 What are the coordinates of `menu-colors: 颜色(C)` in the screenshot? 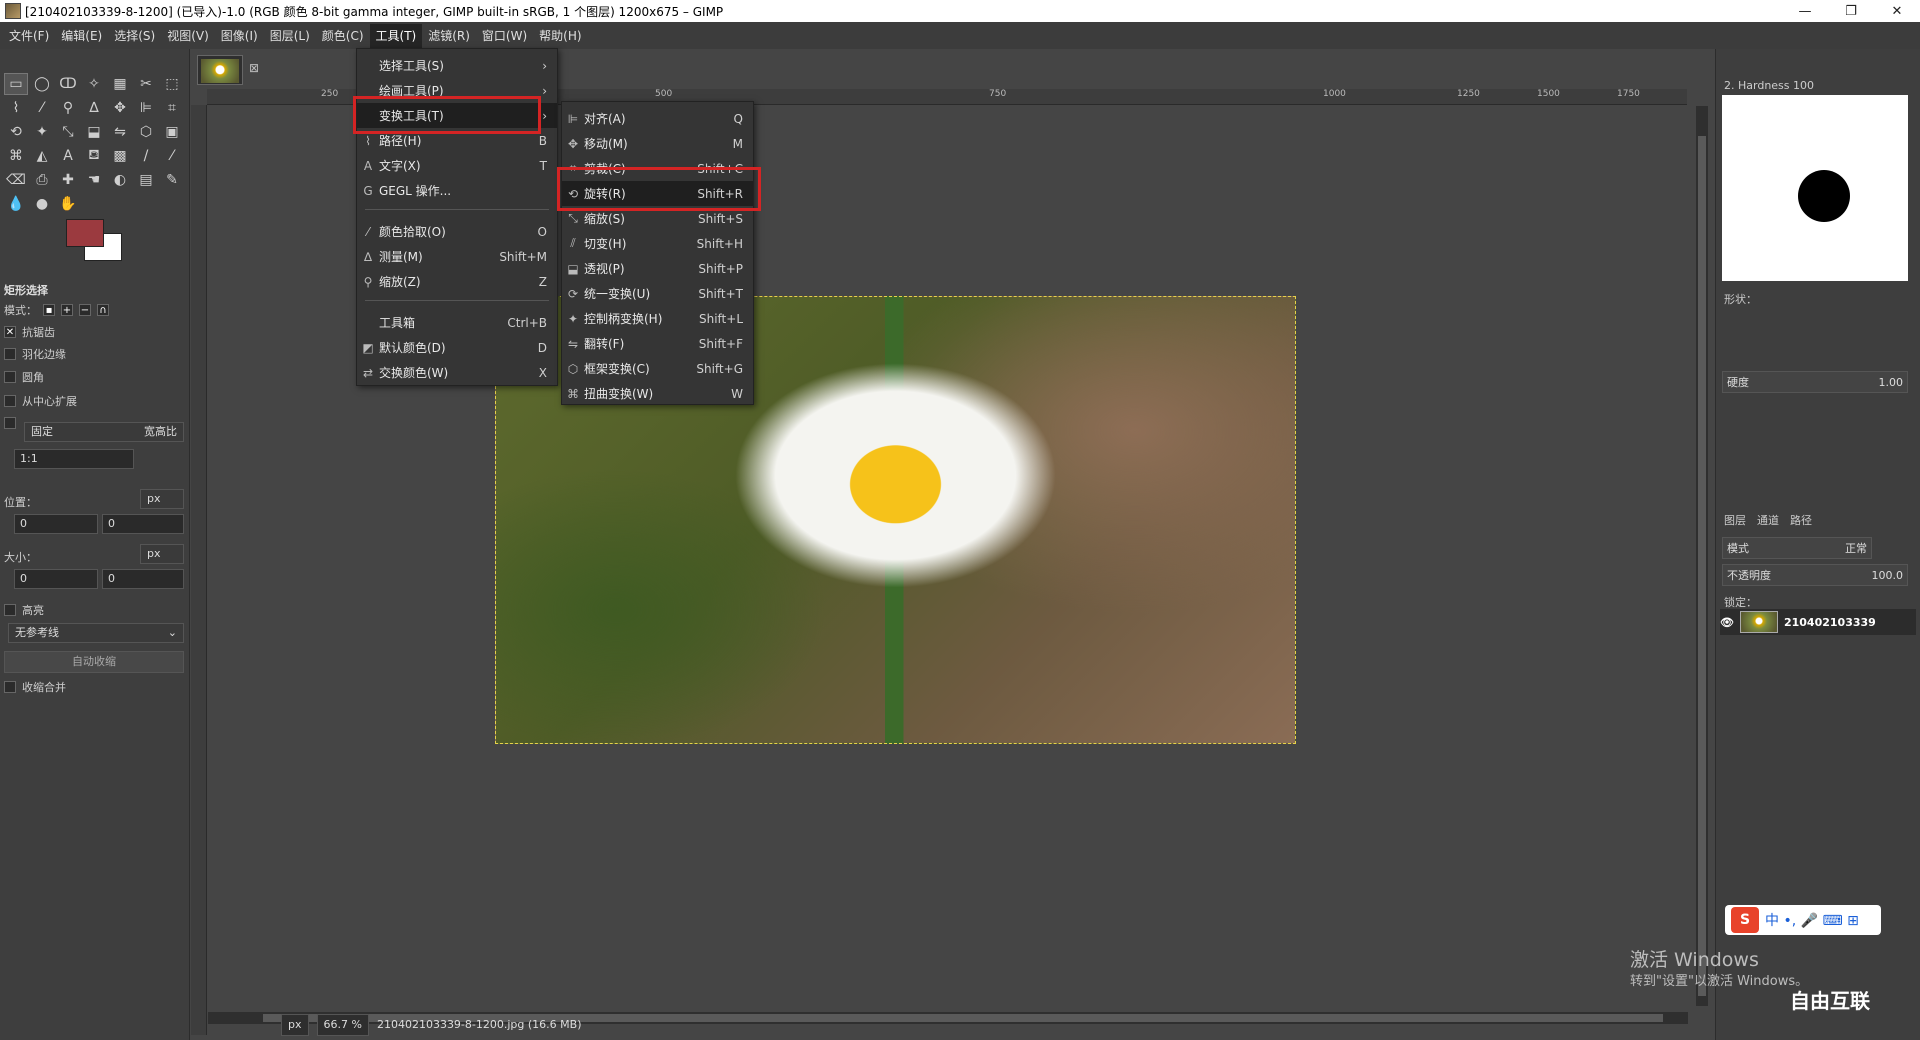 It's located at (343, 36).